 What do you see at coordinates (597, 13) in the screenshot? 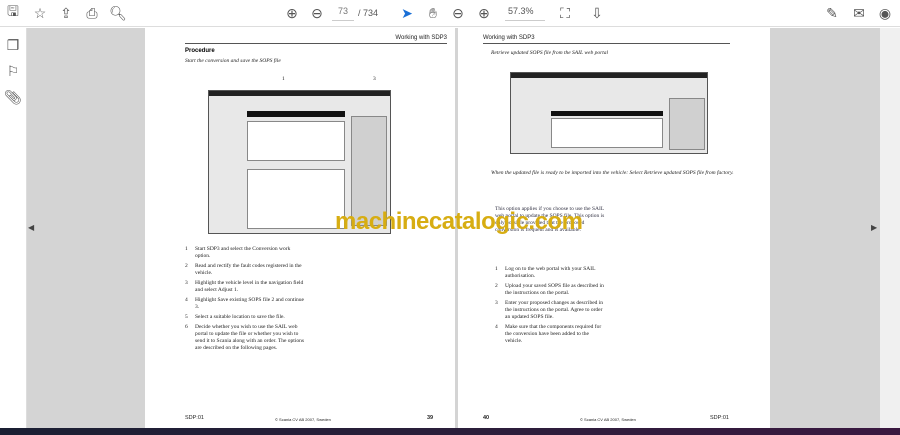
I see `scroll-mode-icon: ⇩` at bounding box center [597, 13].